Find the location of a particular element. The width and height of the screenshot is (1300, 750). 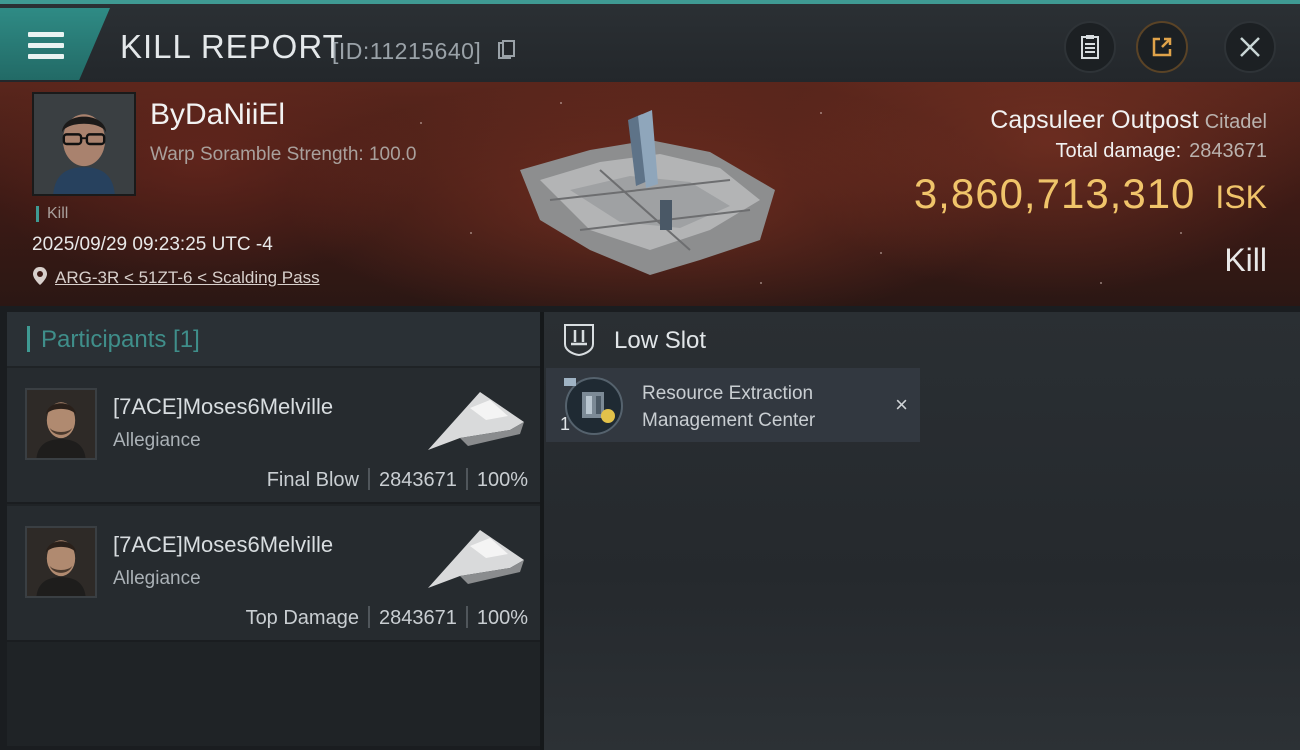

ship-class: Citadel is located at coordinates (1235, 122).